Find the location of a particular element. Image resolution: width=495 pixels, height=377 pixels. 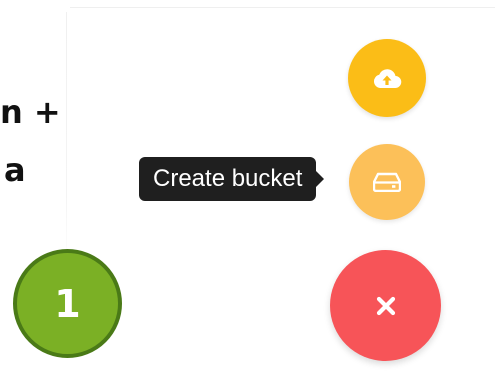

upload-file-button is located at coordinates (387, 78).